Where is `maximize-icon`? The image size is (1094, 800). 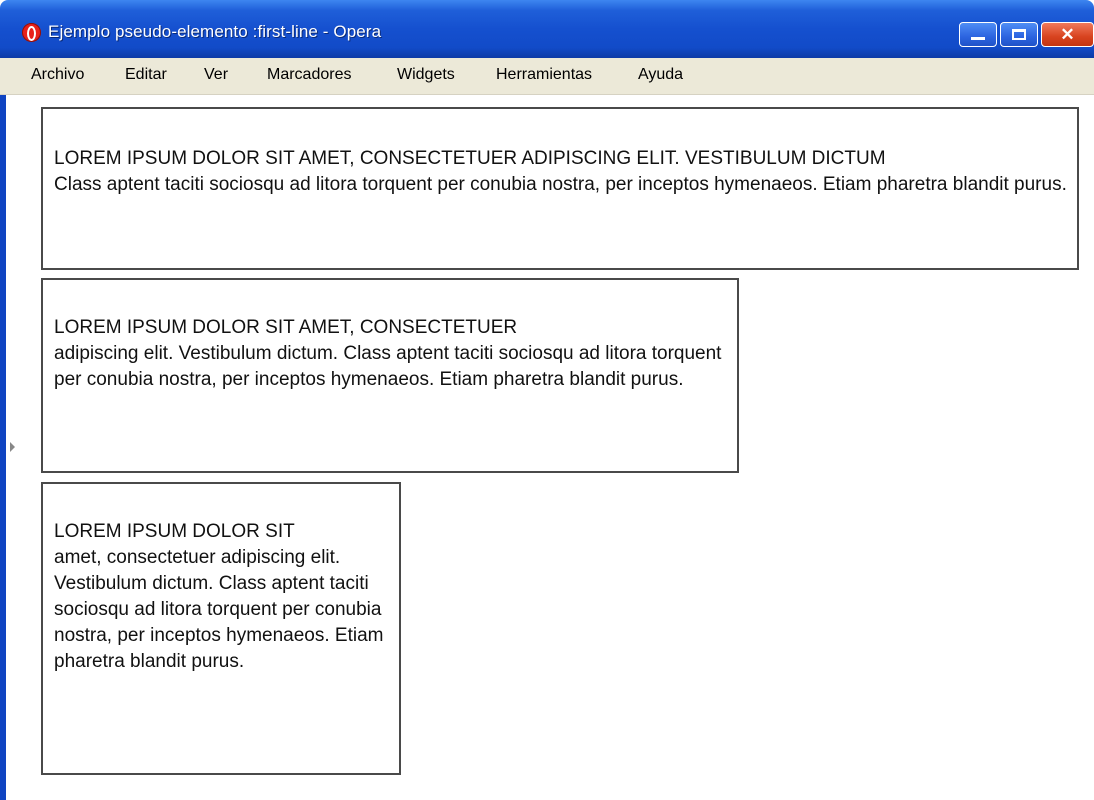
maximize-icon is located at coordinates (1019, 34).